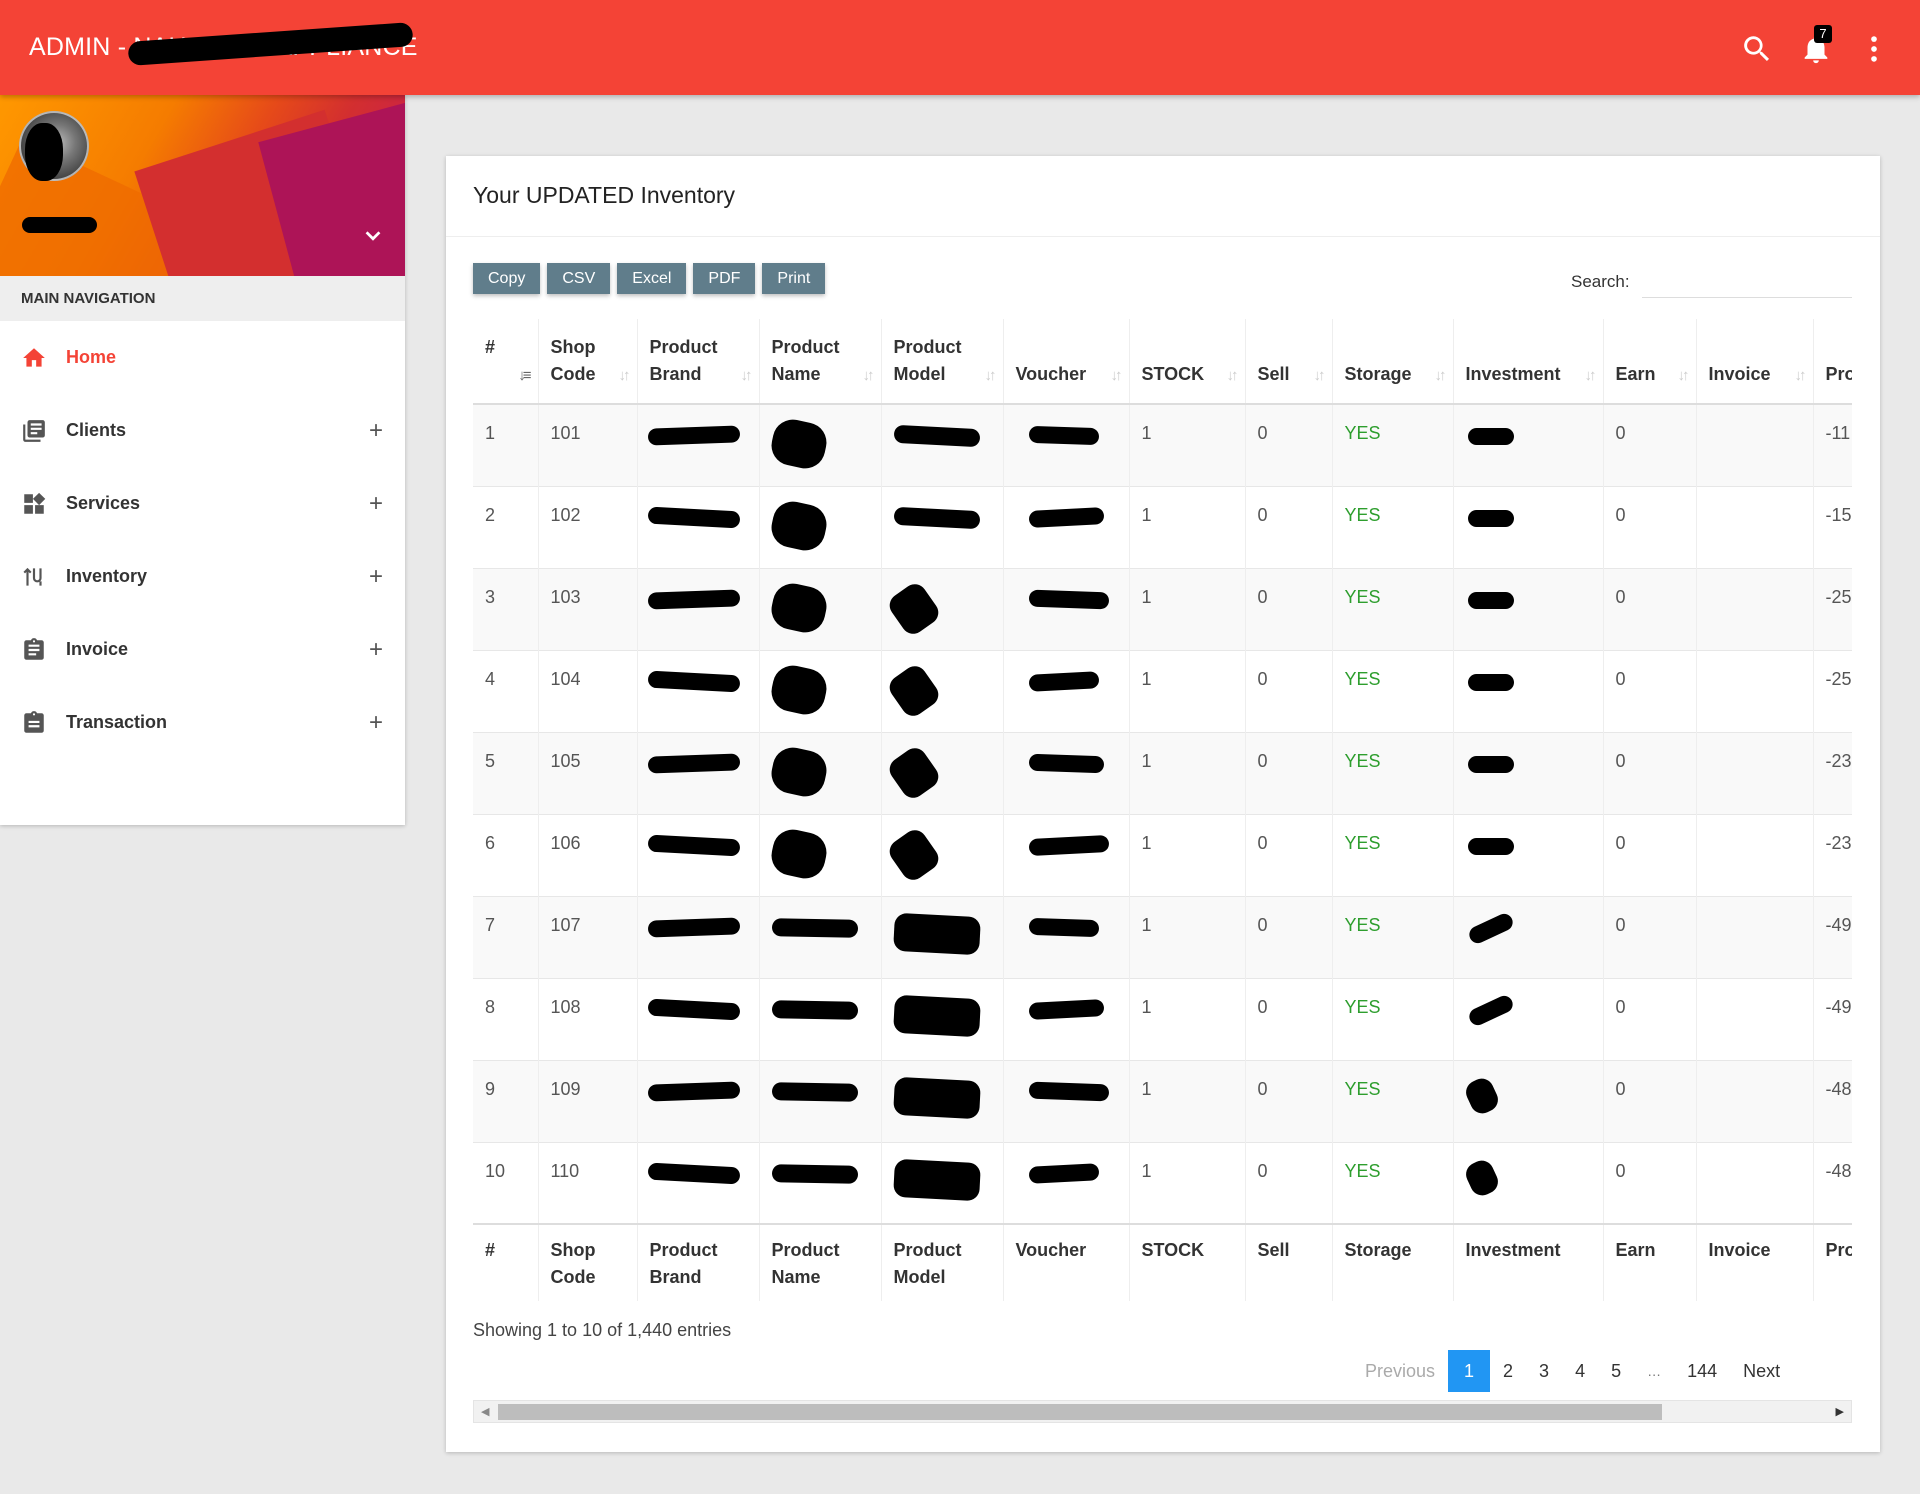 The height and width of the screenshot is (1494, 1920). What do you see at coordinates (485, 1411) in the screenshot?
I see `scroll-left-icon: ◀` at bounding box center [485, 1411].